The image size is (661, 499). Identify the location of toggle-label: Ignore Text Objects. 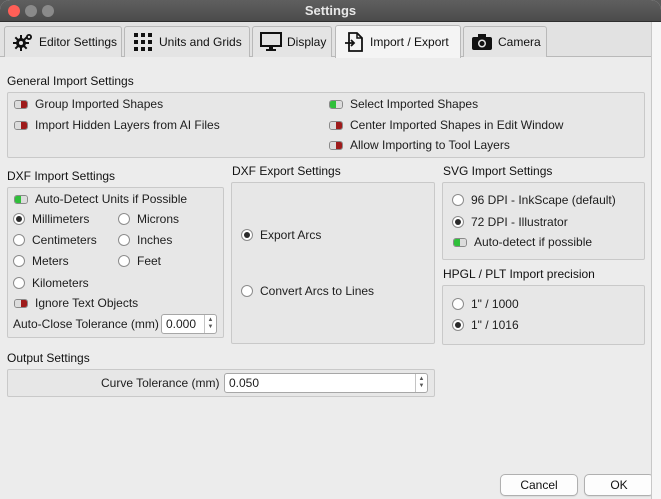
(87, 303).